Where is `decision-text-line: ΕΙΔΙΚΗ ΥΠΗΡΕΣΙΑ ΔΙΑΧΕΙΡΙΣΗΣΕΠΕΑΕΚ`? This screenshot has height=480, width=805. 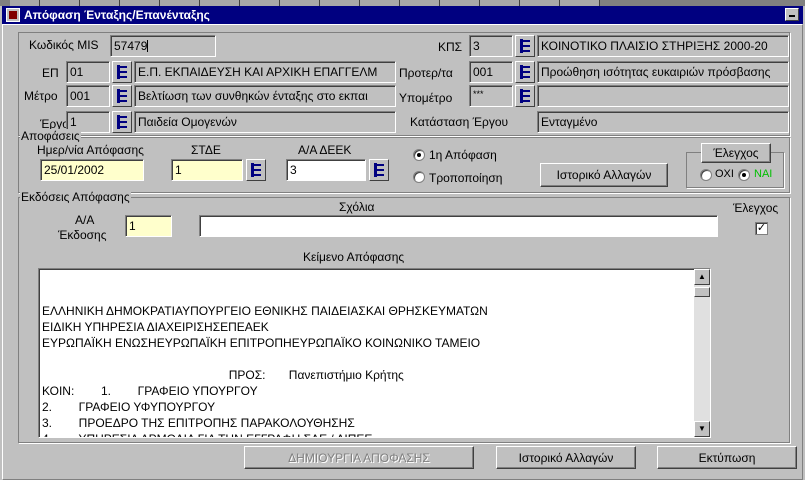 decision-text-line: ΕΙΔΙΚΗ ΥΠΗΡΕΣΙΑ ΔΙΑΧΕΙΡΙΣΗΣΕΠΕΑΕΚ is located at coordinates (155, 327).